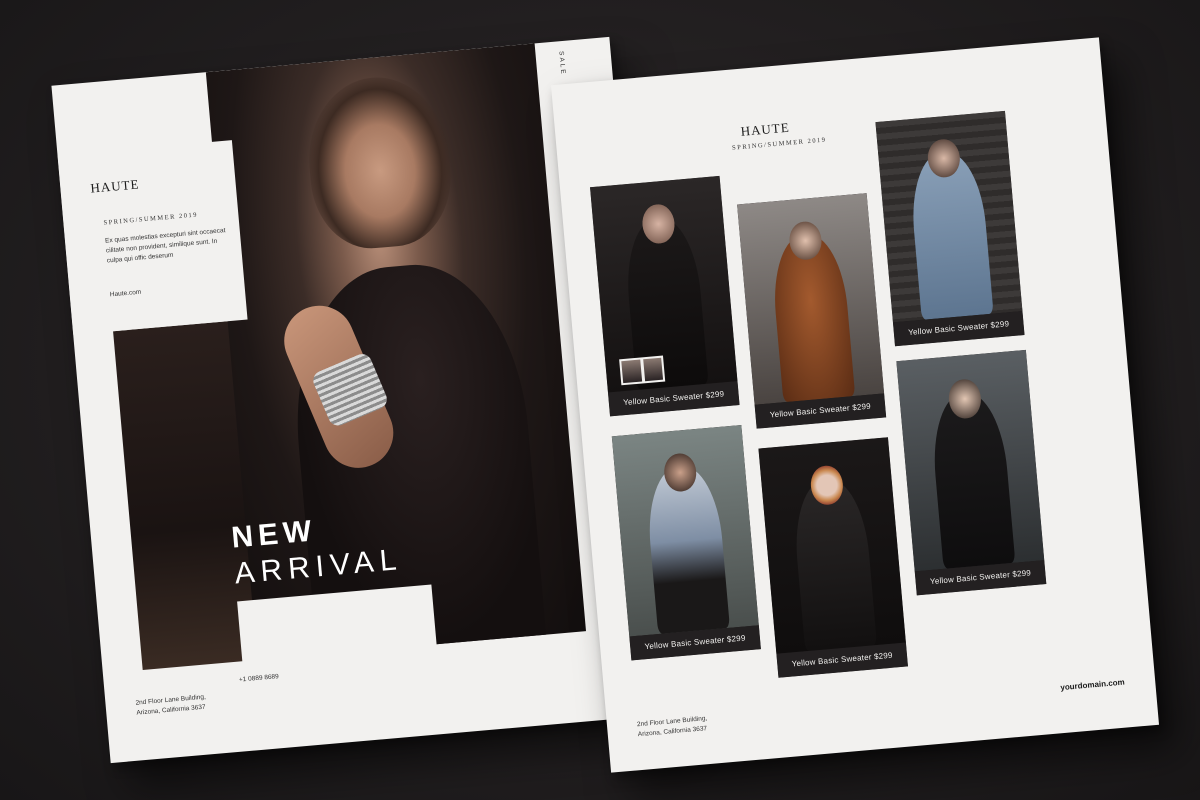  Describe the element at coordinates (259, 678) in the screenshot. I see `phone-number: +1 0889 8689` at that location.